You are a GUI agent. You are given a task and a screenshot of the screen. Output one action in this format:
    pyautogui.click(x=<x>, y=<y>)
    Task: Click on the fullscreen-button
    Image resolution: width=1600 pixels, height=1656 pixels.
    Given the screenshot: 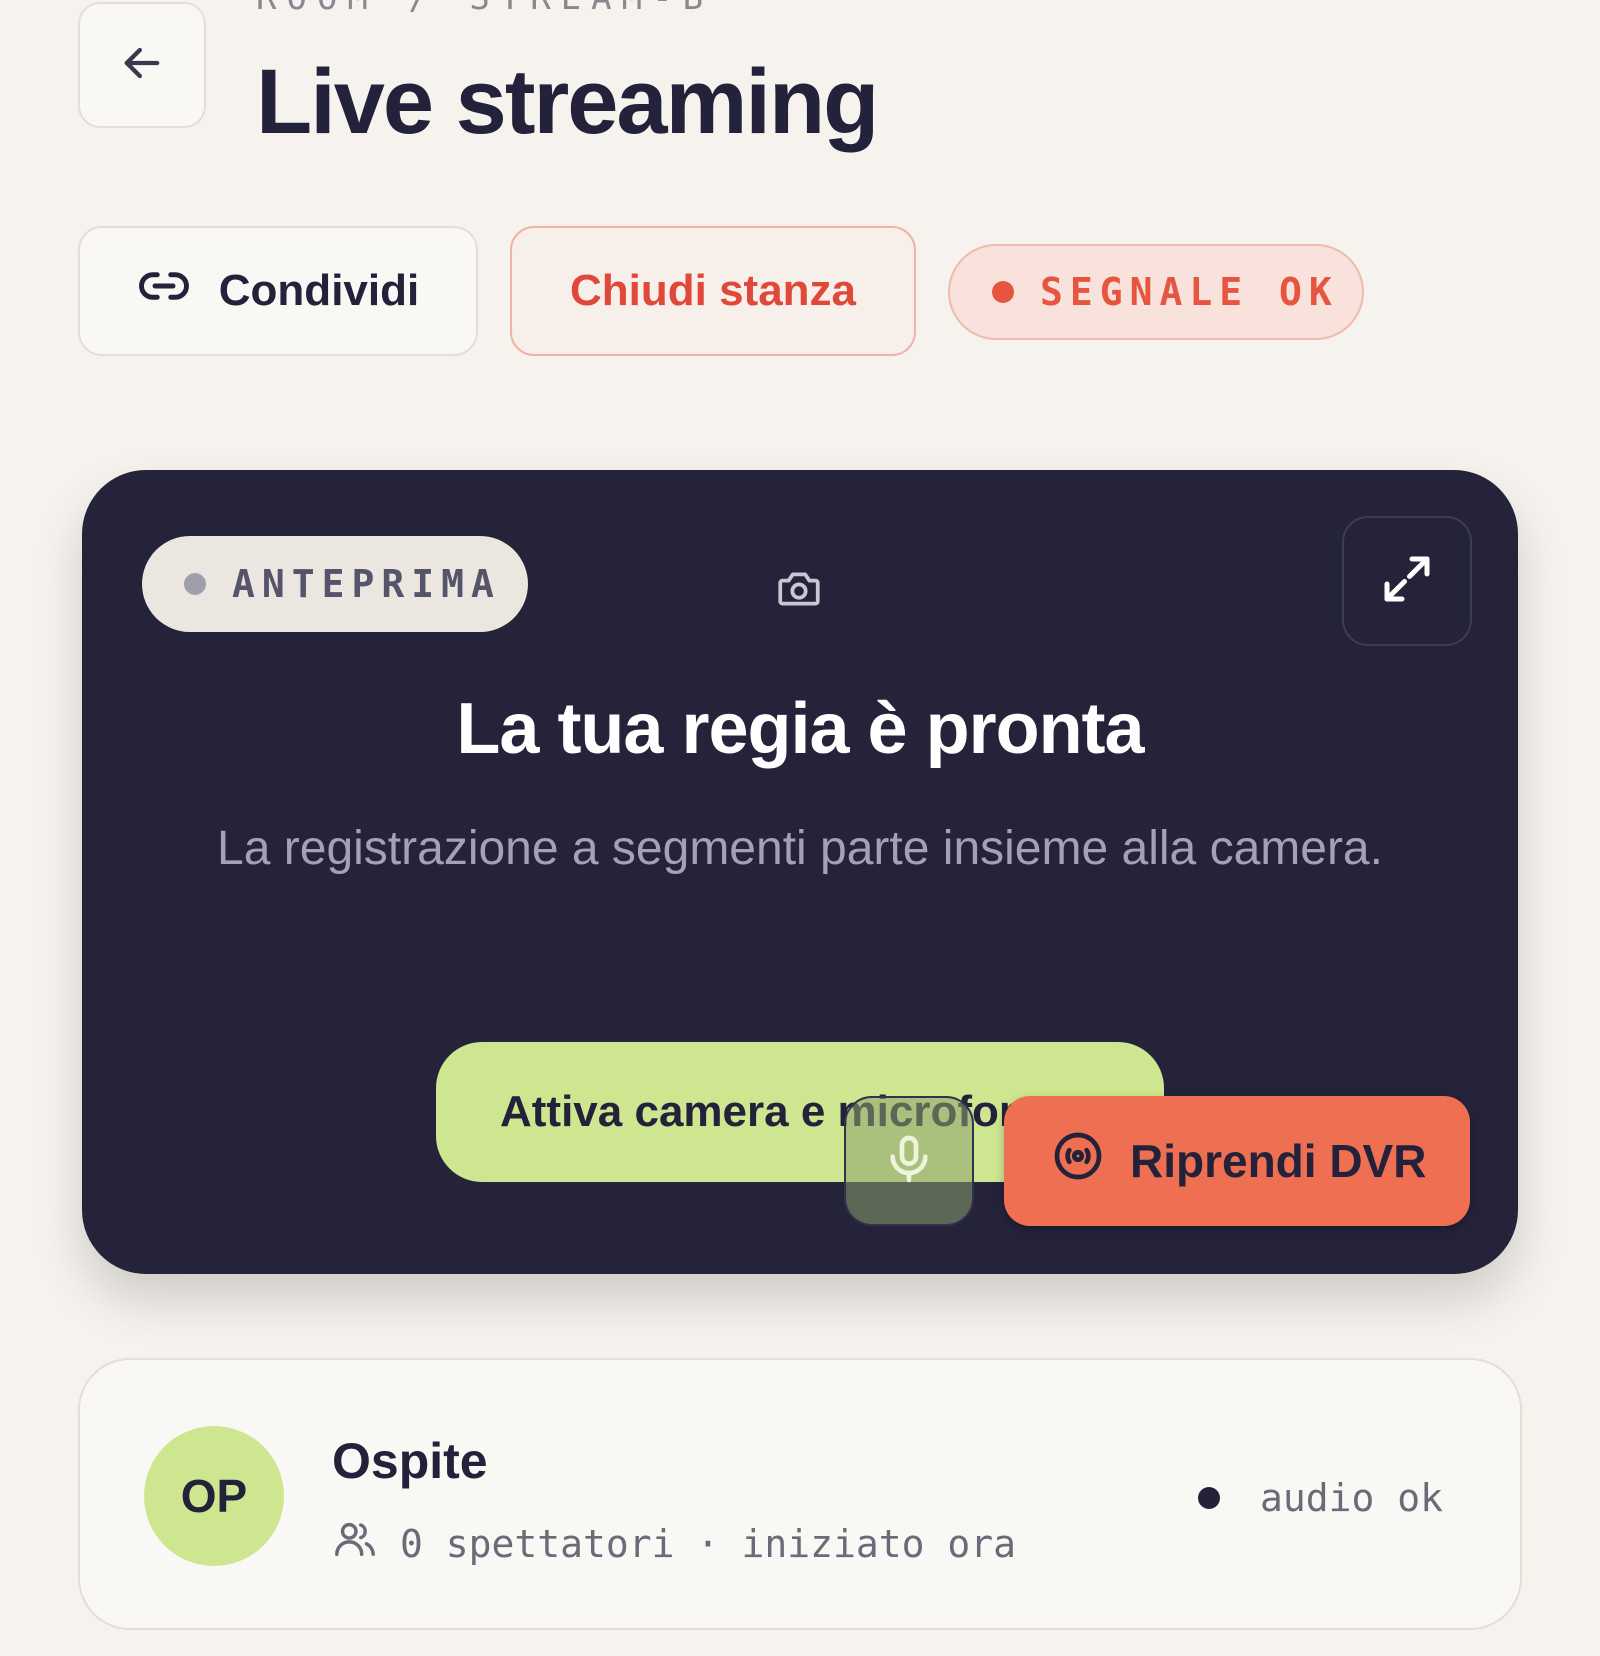 What is the action you would take?
    pyautogui.click(x=1407, y=581)
    